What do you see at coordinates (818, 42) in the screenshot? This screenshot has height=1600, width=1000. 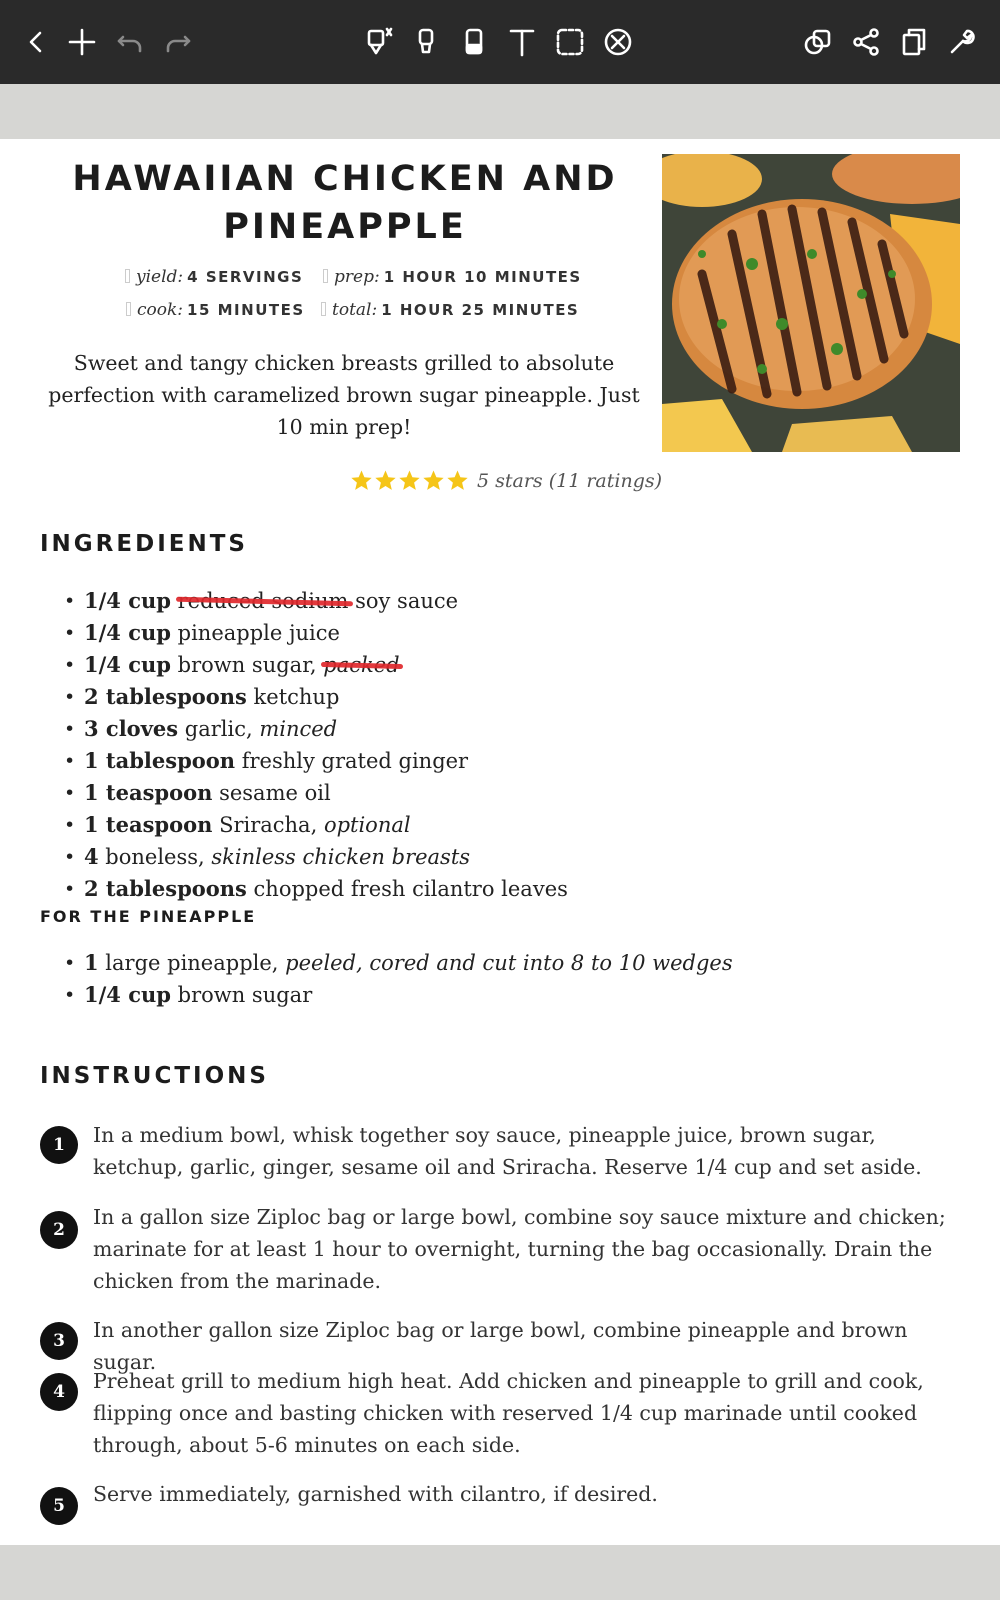 I see `copy-icon` at bounding box center [818, 42].